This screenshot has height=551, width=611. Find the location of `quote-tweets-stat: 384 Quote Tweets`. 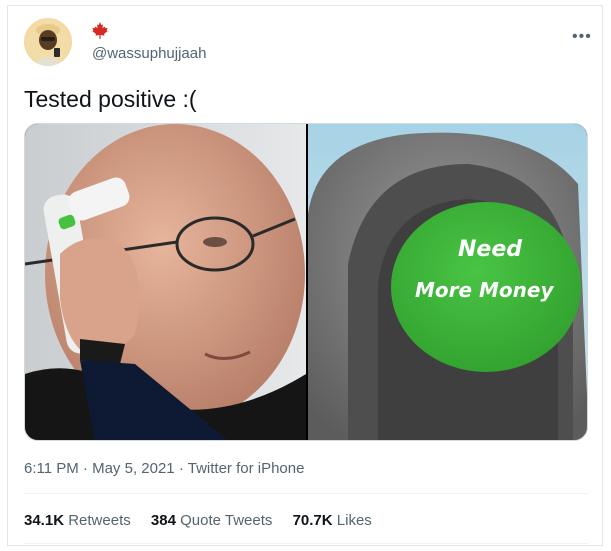

quote-tweets-stat: 384 Quote Tweets is located at coordinates (211, 520).